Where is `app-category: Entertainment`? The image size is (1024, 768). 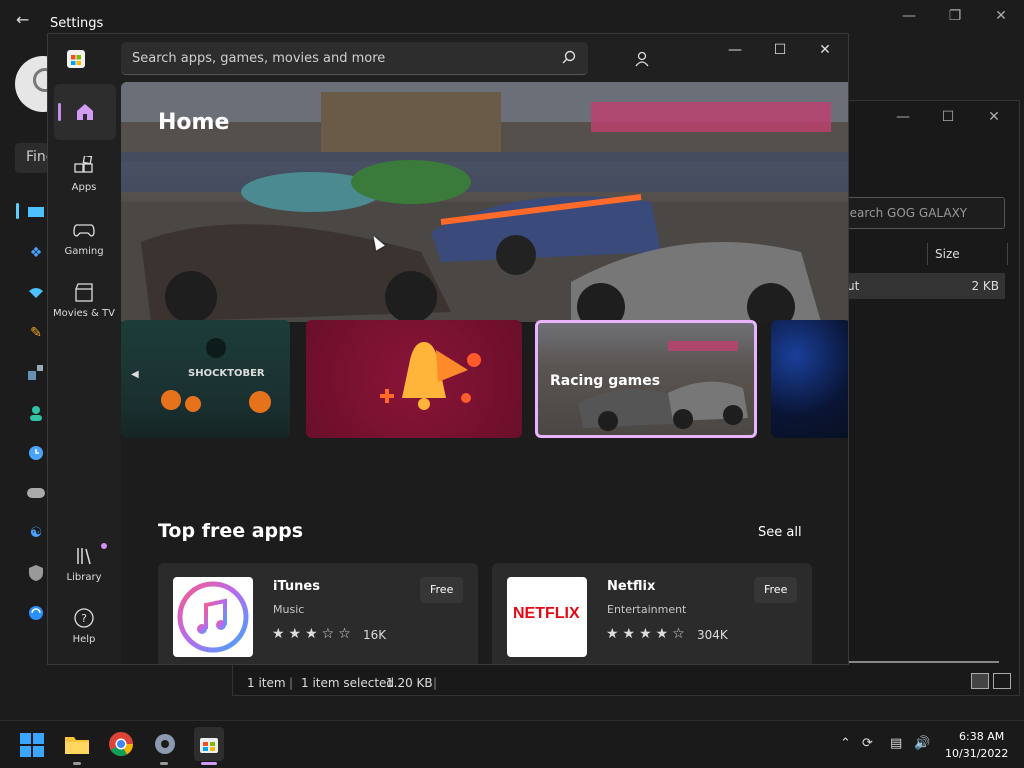 app-category: Entertainment is located at coordinates (647, 609).